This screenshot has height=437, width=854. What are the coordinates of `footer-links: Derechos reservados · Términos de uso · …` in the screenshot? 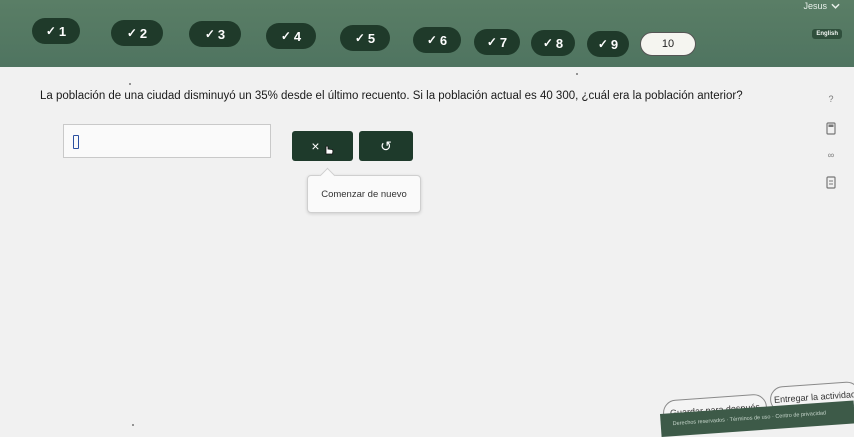 It's located at (749, 419).